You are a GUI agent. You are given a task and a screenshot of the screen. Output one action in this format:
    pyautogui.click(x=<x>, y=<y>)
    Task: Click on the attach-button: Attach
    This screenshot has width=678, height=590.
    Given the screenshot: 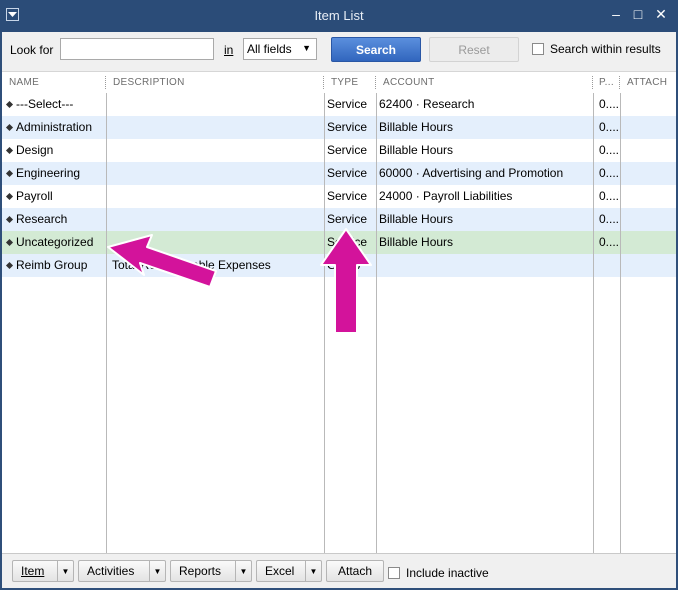 What is the action you would take?
    pyautogui.click(x=355, y=571)
    